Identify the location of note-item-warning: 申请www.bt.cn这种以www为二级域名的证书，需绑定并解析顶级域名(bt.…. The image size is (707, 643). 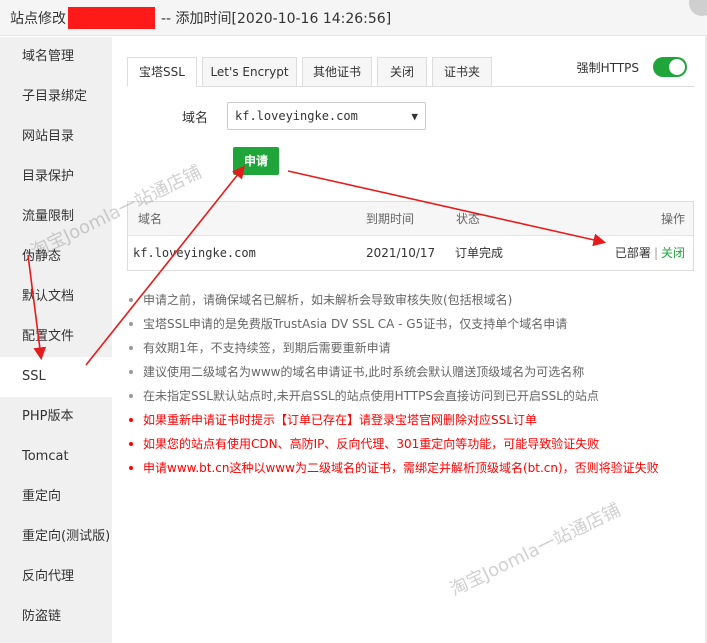
(412, 468).